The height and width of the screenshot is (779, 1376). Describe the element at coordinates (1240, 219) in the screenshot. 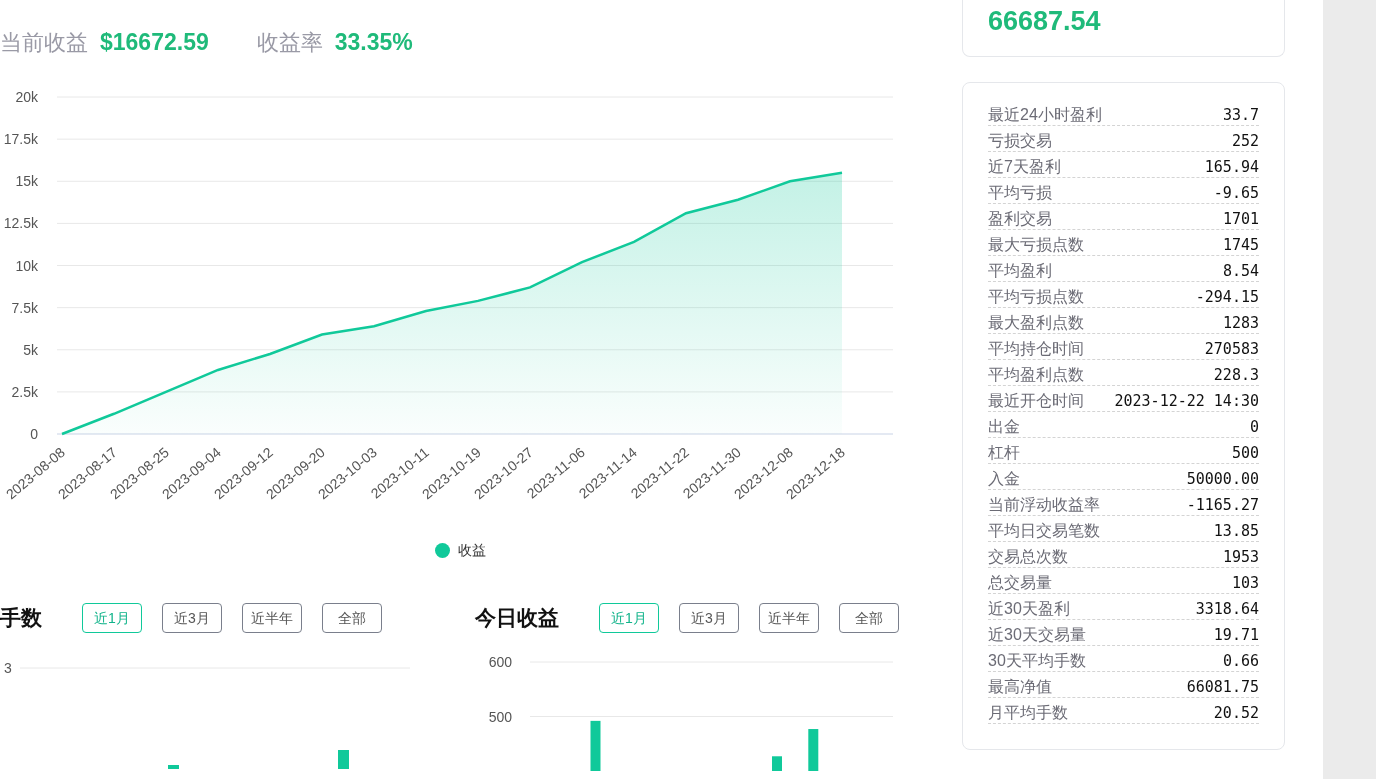

I see `stat-value: 1701` at that location.